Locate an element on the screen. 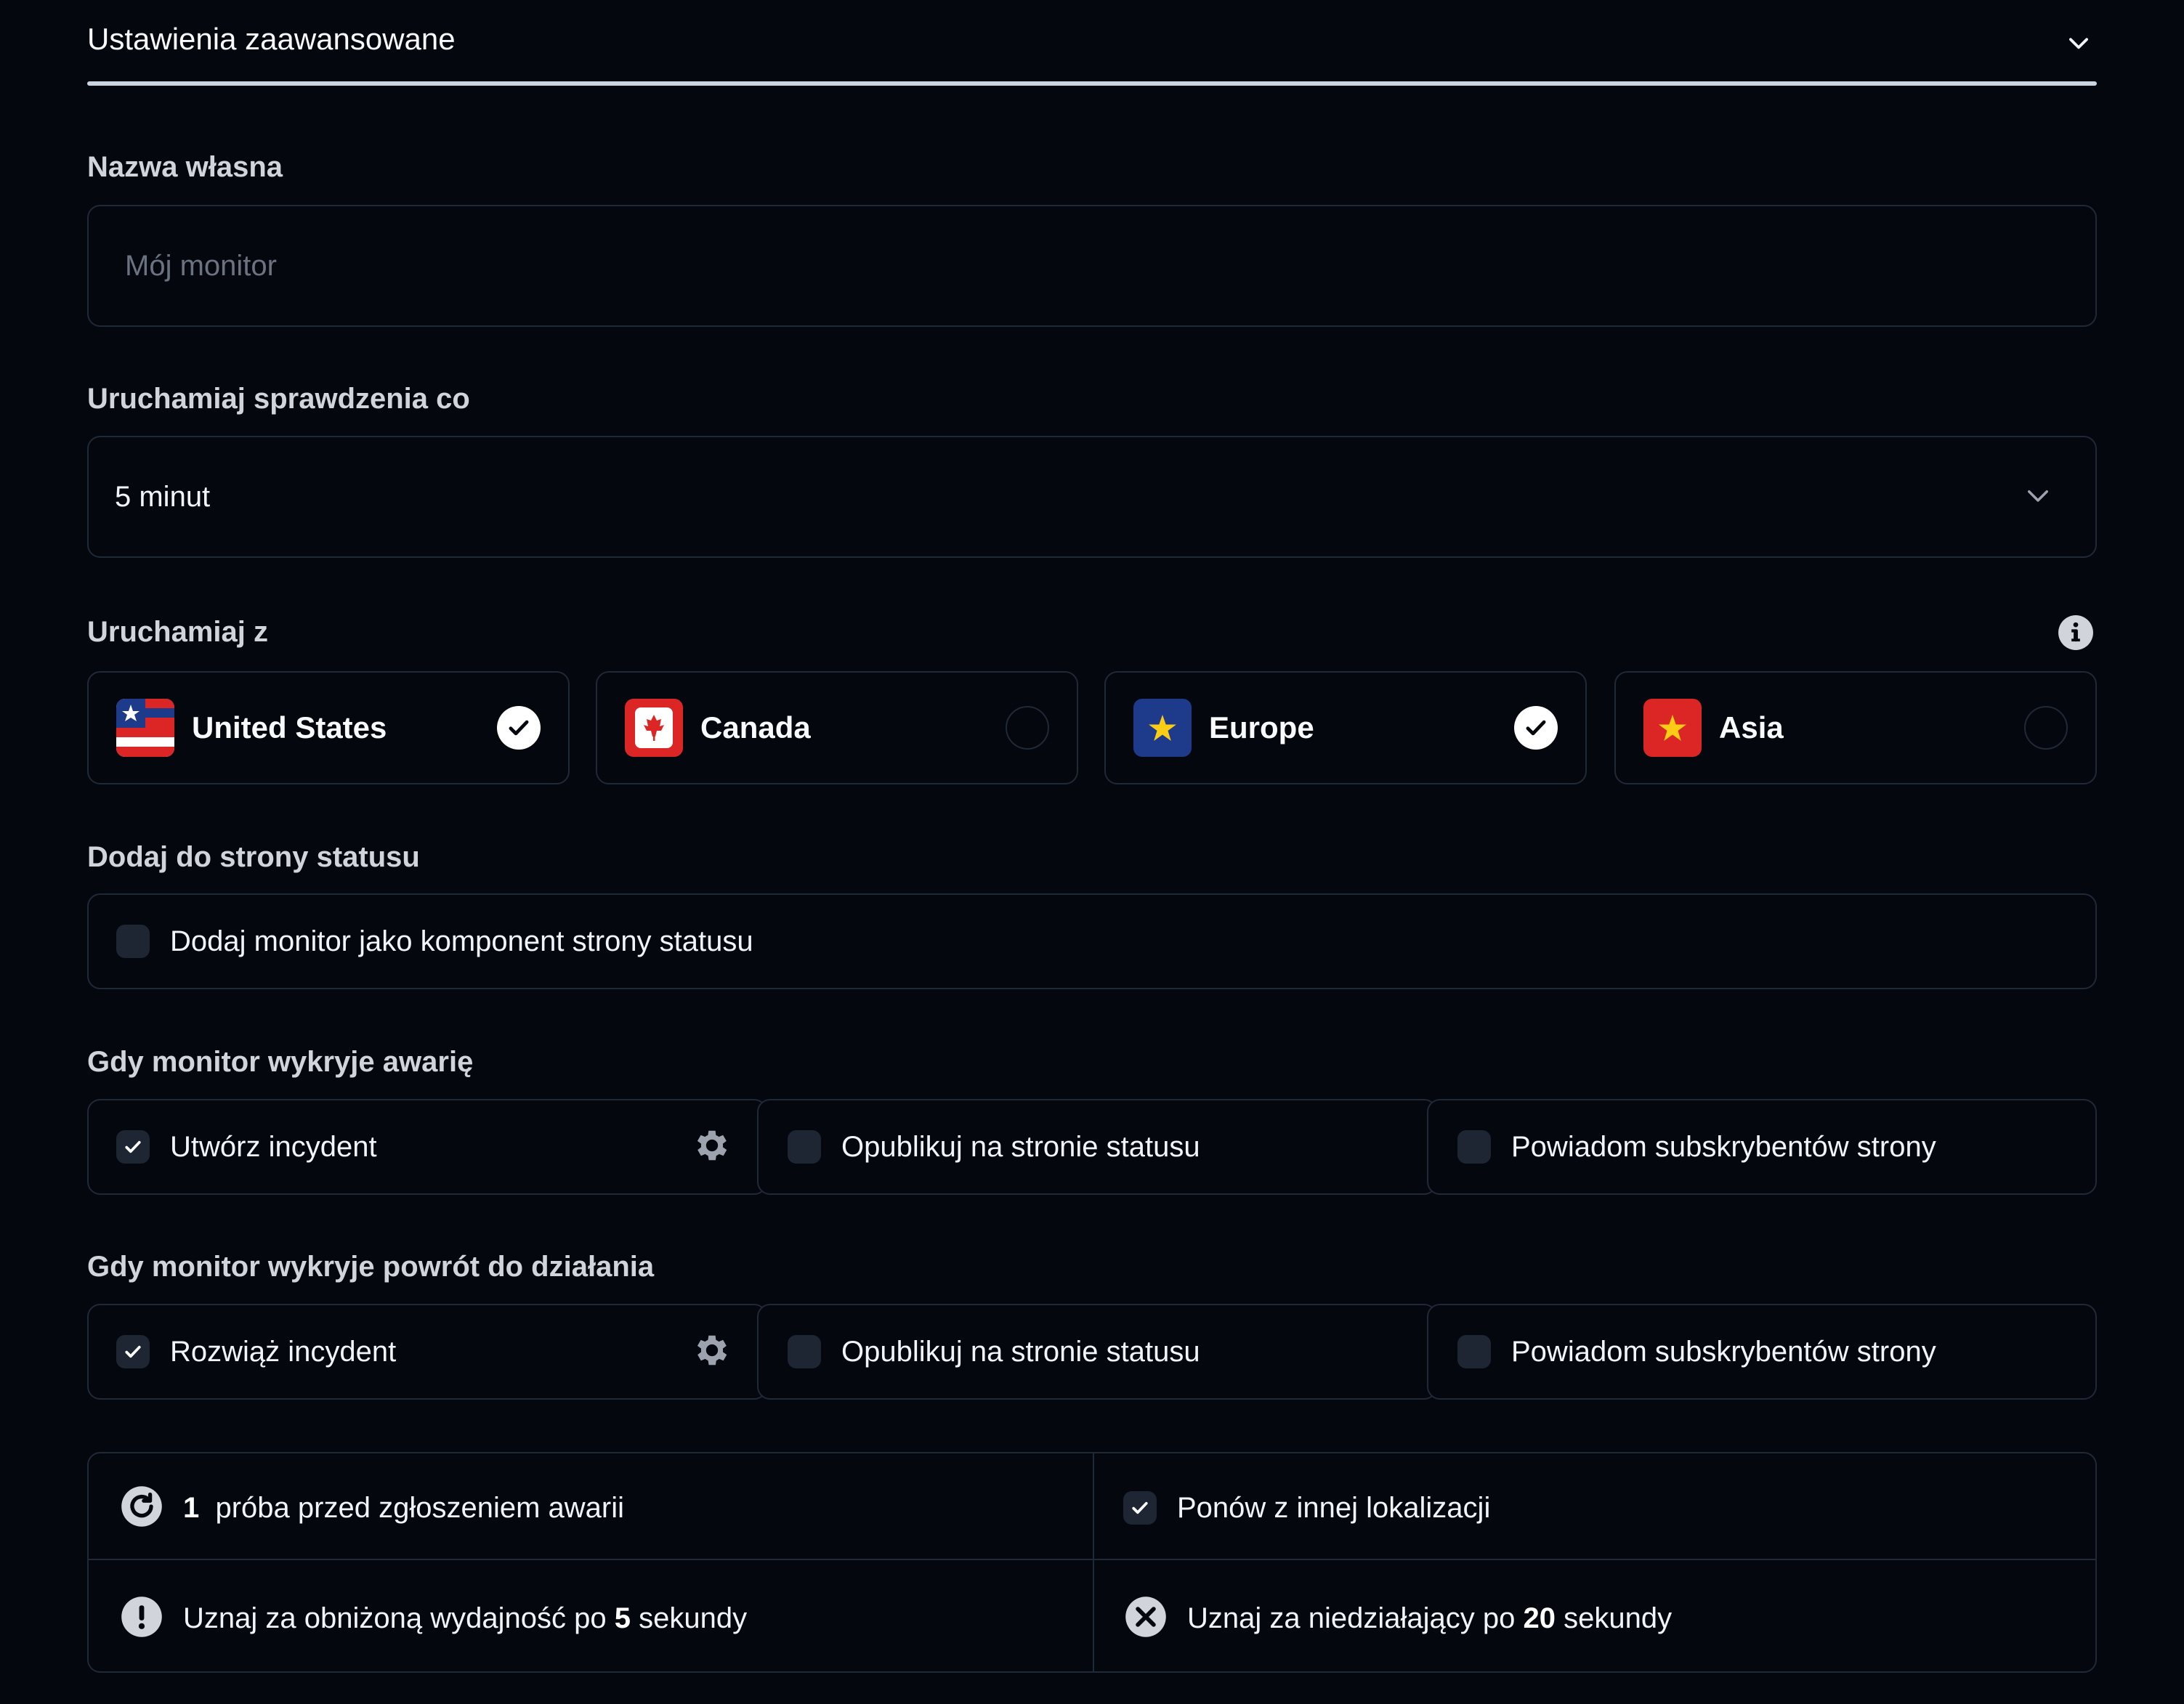 This screenshot has width=2184, height=1704. status-page-label: Dodaj do strony statusu is located at coordinates (253, 857).